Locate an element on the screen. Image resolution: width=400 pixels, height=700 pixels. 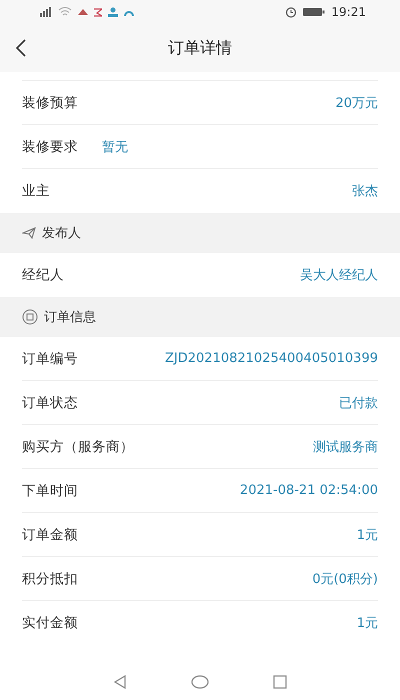
status-time: 19:21 is located at coordinates (348, 12).